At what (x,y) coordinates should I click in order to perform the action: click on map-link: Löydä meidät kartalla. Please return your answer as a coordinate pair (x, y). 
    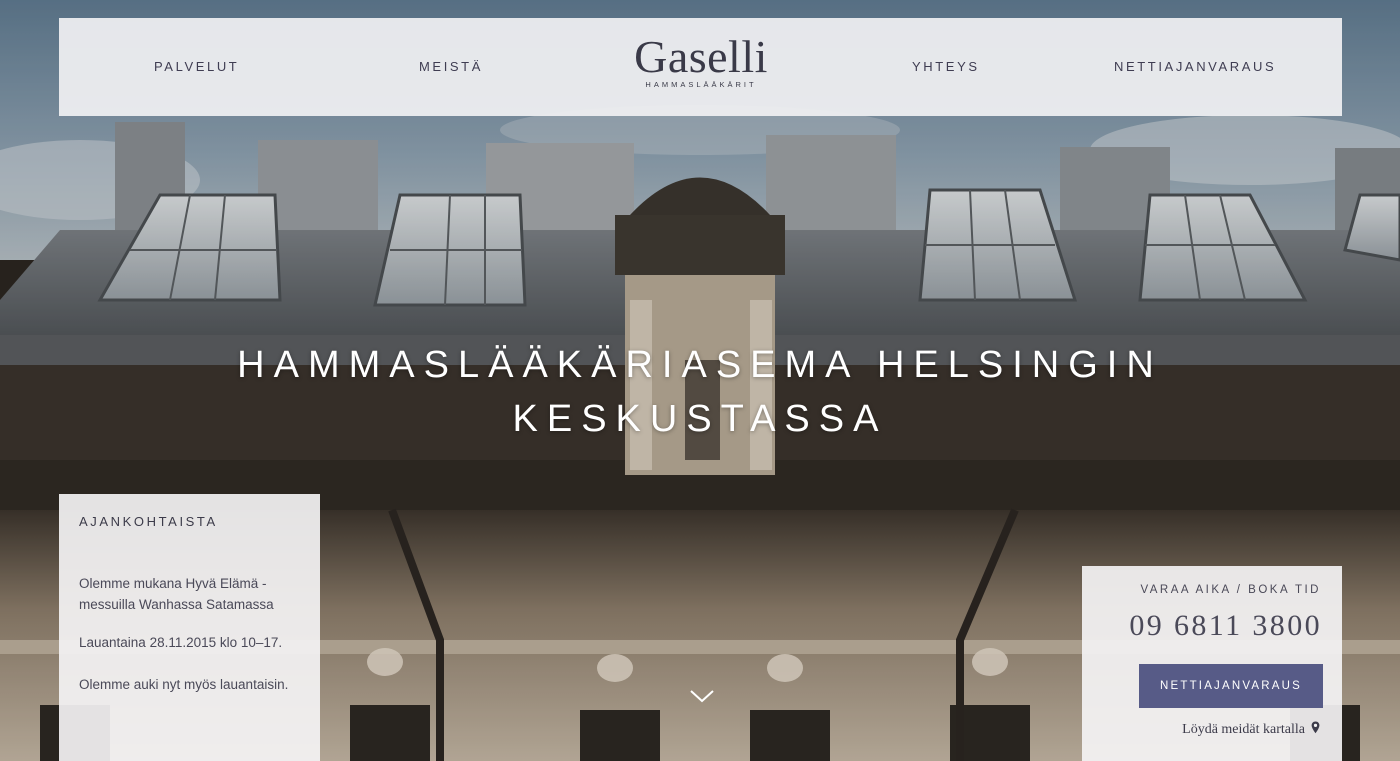
    Looking at the image, I should click on (1251, 730).